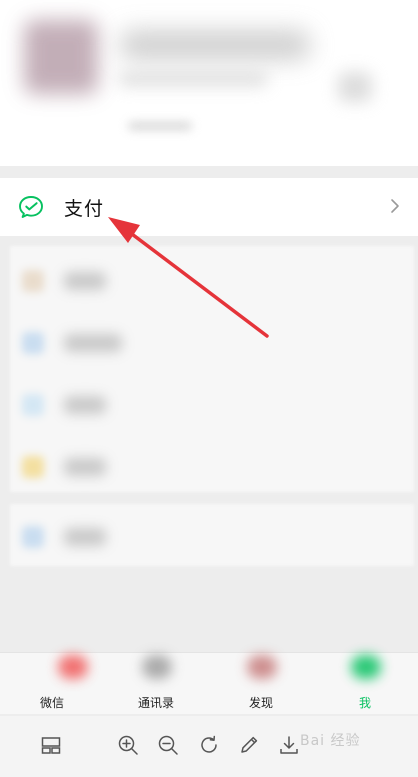 The image size is (418, 777). Describe the element at coordinates (395, 206) in the screenshot. I see `chevron-right-icon` at that location.